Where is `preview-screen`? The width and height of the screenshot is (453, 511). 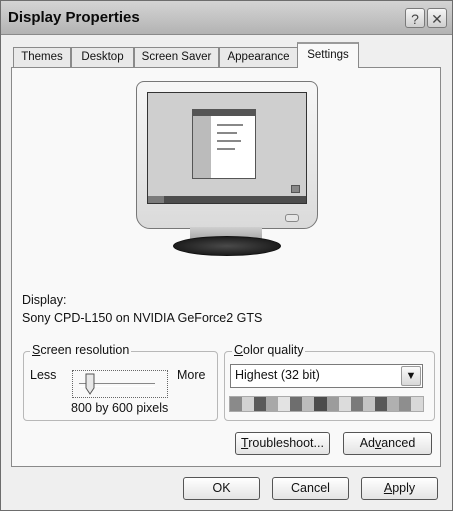 preview-screen is located at coordinates (227, 148).